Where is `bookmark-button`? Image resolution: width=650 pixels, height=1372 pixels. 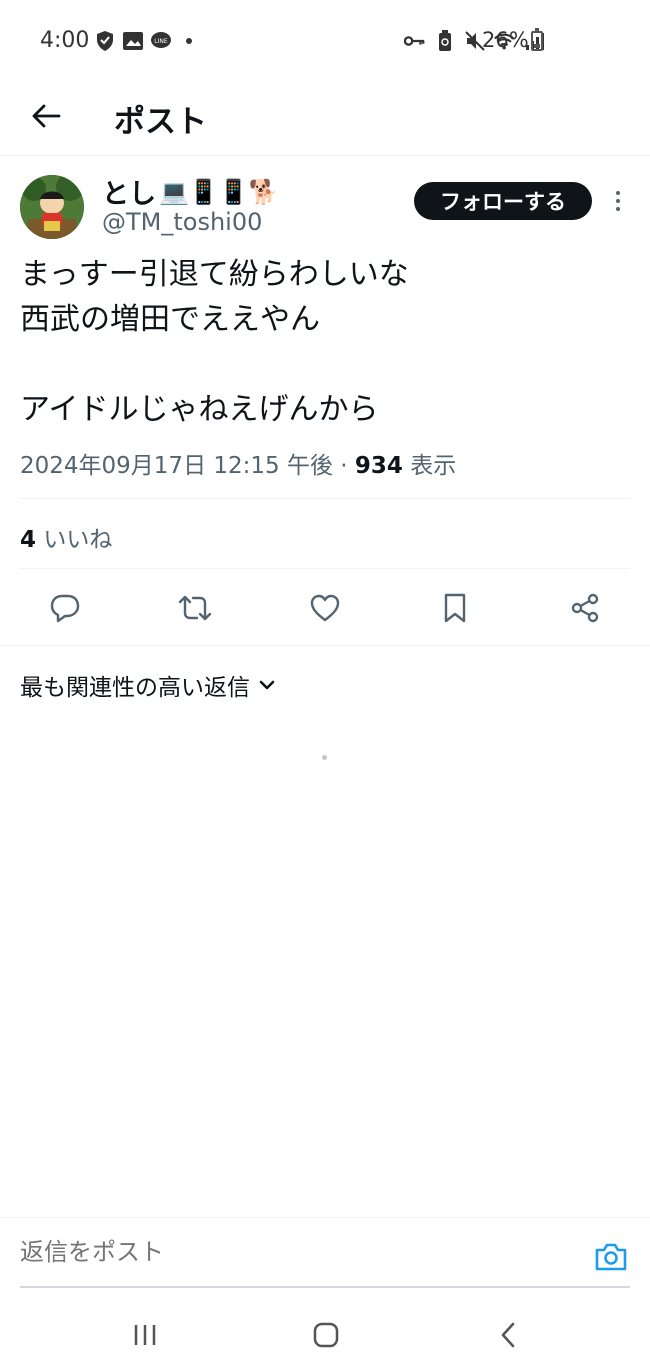
bookmark-button is located at coordinates (455, 608).